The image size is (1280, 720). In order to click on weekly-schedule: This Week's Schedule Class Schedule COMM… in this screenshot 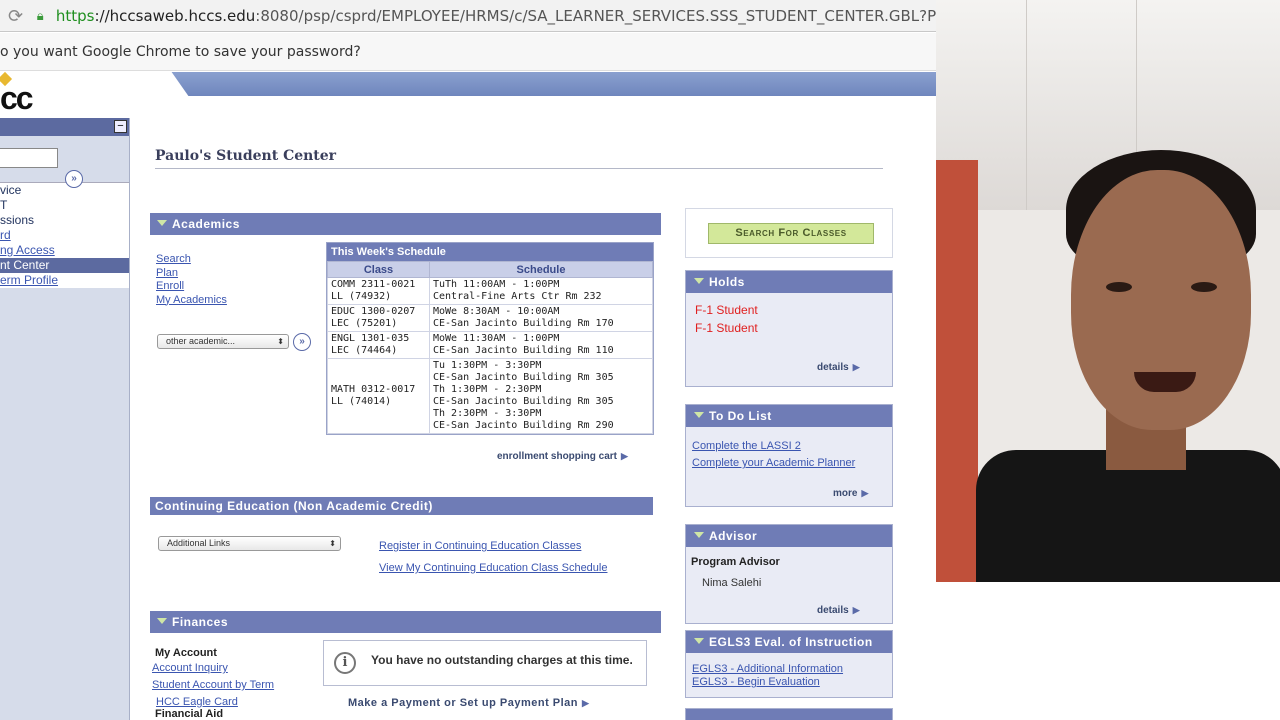, I will do `click(490, 338)`.